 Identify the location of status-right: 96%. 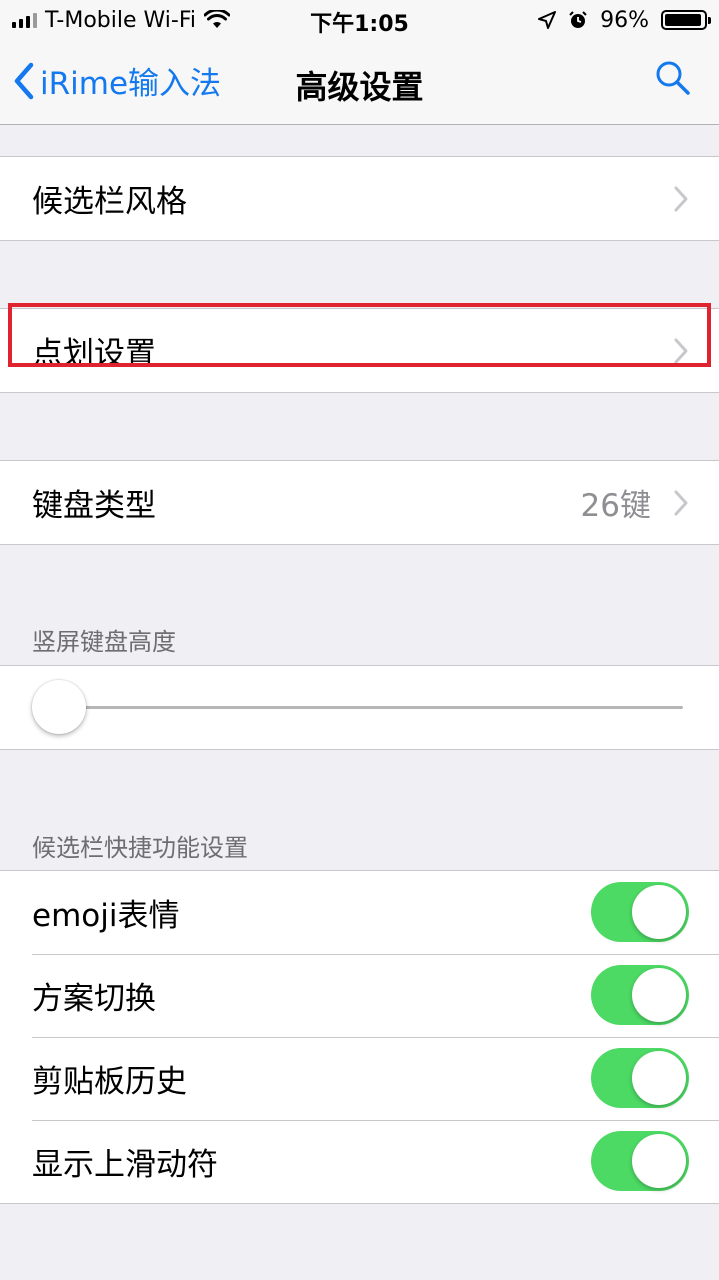
(624, 20).